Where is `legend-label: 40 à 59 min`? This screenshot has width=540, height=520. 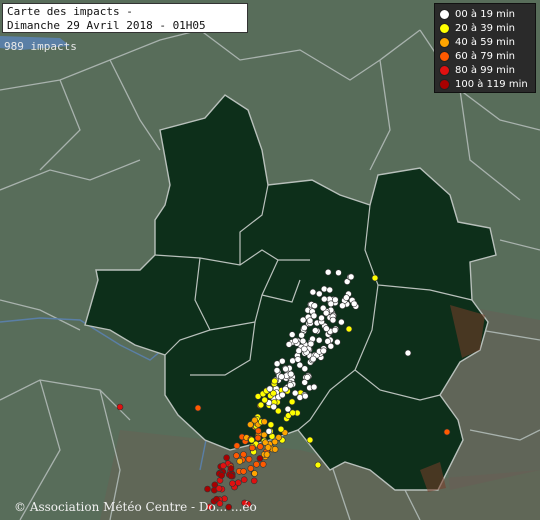
legend-label: 40 à 59 min is located at coordinates (485, 42).